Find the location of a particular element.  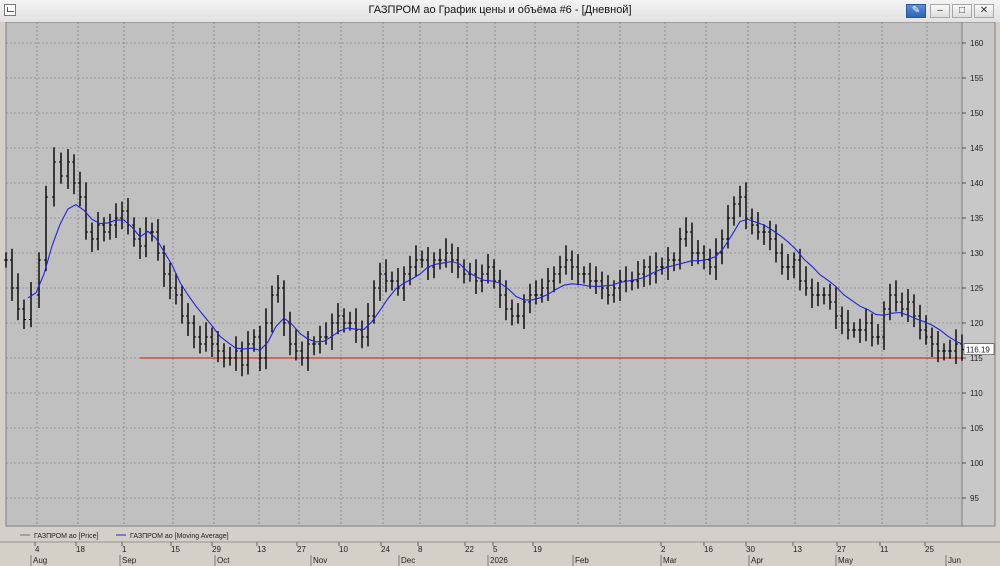

x-day-label: 29 is located at coordinates (216, 549).